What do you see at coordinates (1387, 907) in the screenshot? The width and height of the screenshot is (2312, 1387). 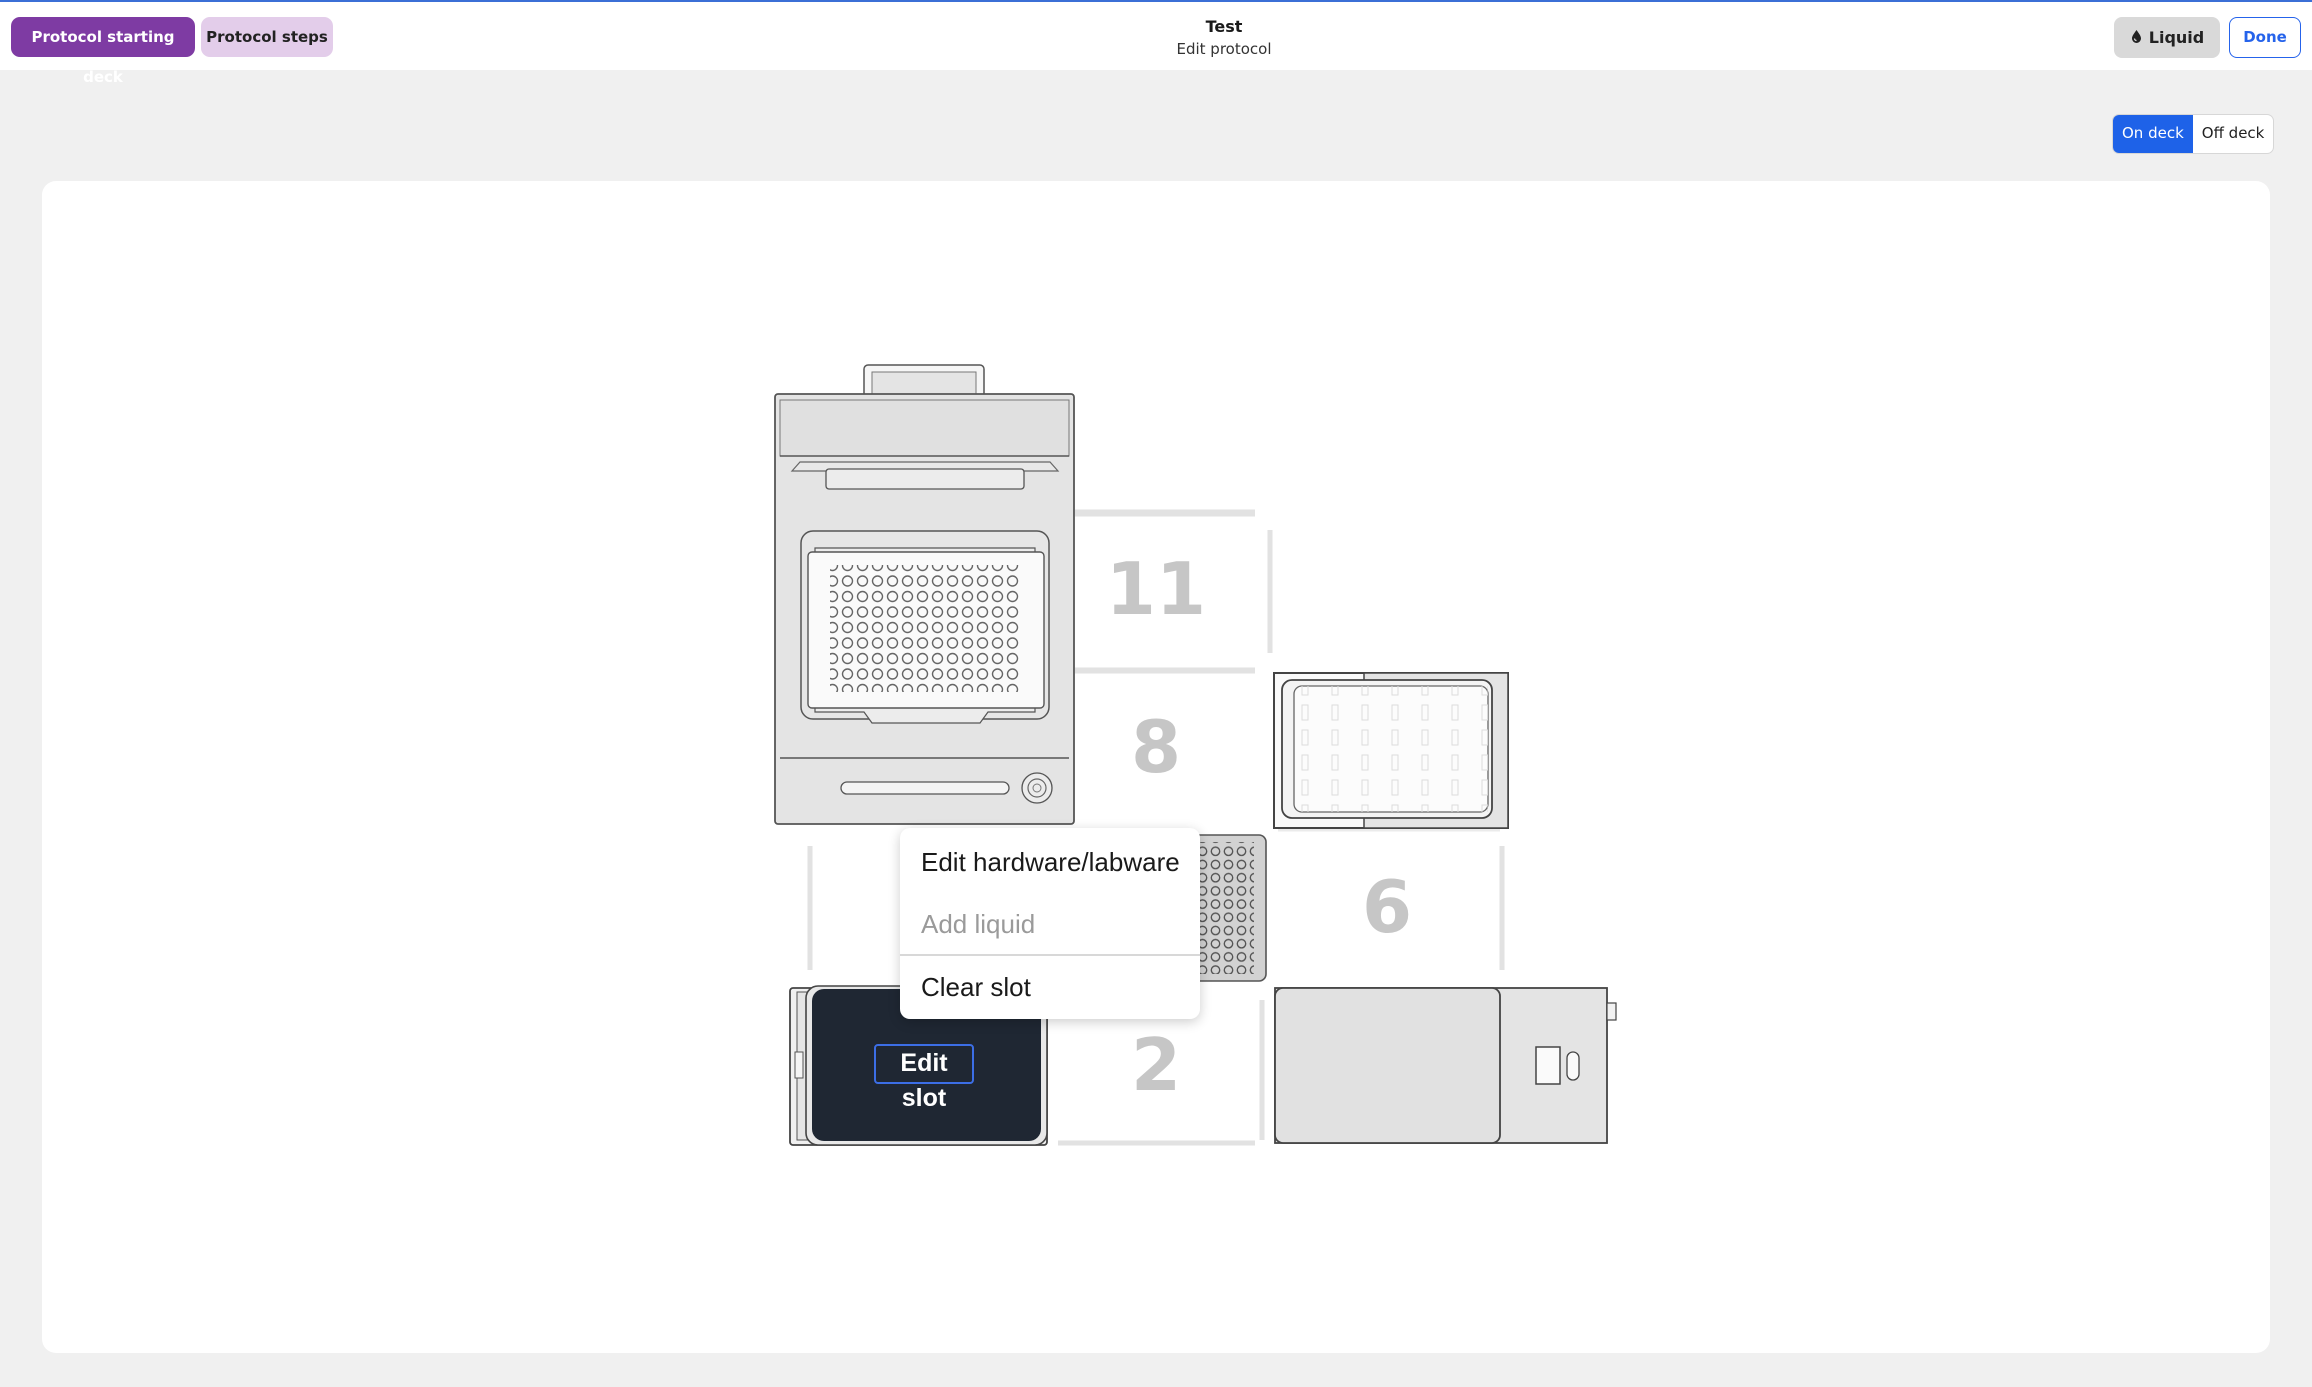 I see `slot-6-number: 6` at bounding box center [1387, 907].